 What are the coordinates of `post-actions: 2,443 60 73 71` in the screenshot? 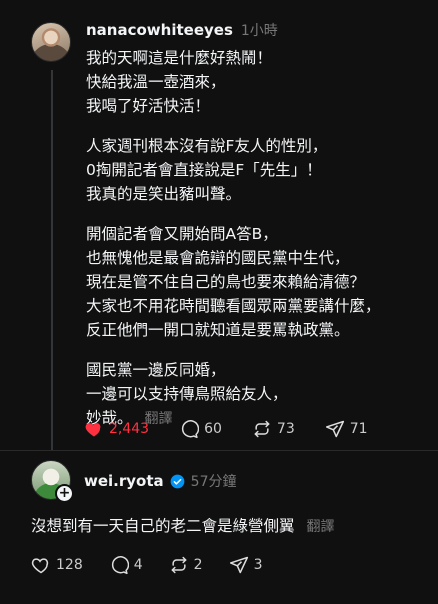 It's located at (241, 429).